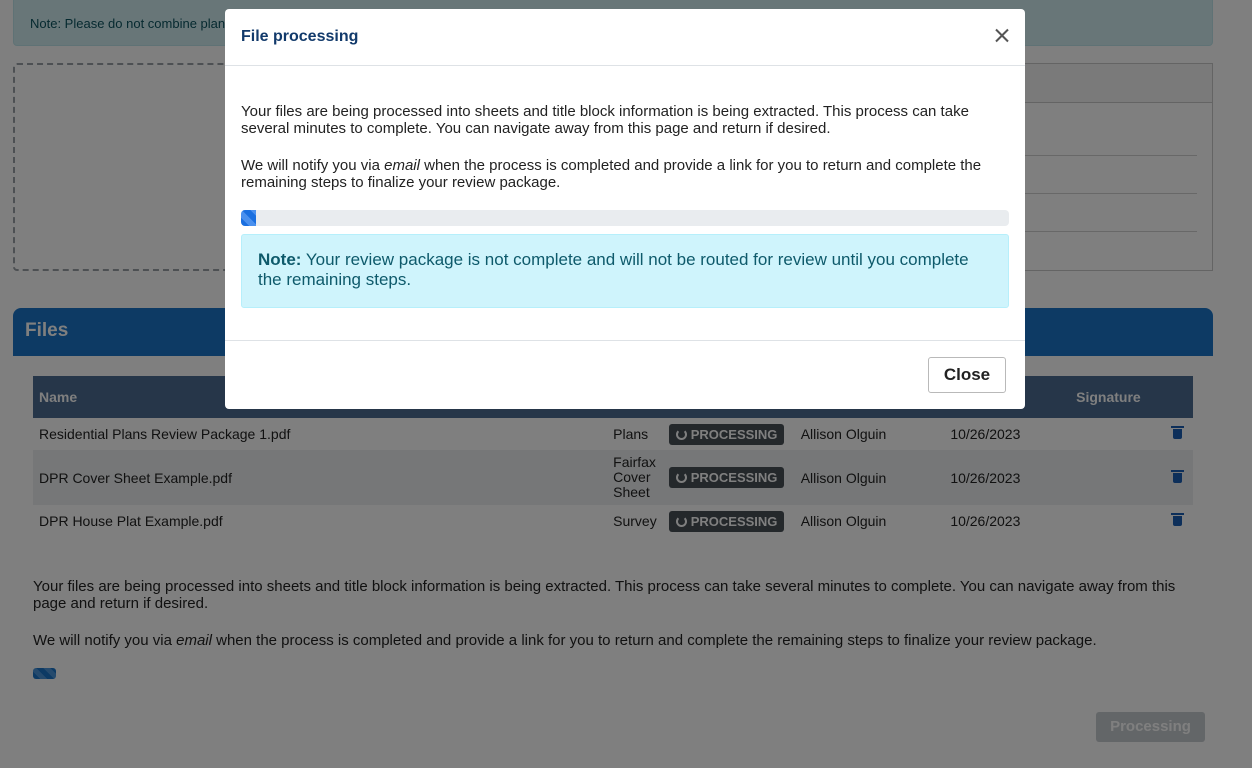  Describe the element at coordinates (625, 374) in the screenshot. I see `modal-footer: Close` at that location.